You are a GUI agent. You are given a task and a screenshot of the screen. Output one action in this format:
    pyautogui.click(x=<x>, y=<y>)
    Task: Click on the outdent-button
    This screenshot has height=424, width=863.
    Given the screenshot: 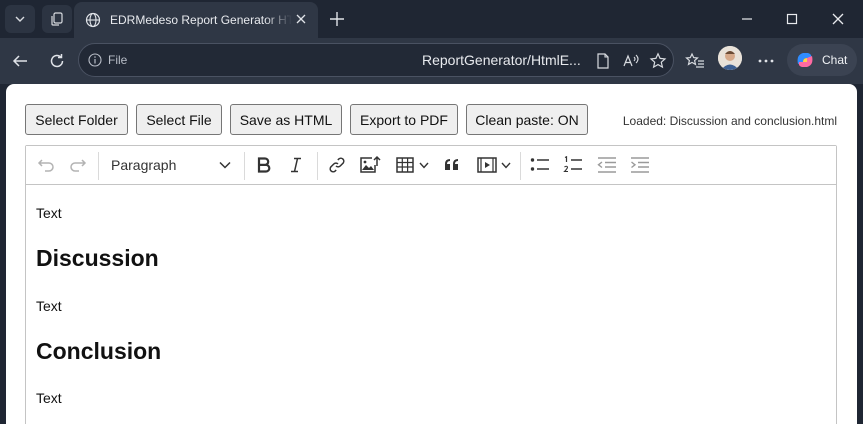 What is the action you would take?
    pyautogui.click(x=607, y=165)
    